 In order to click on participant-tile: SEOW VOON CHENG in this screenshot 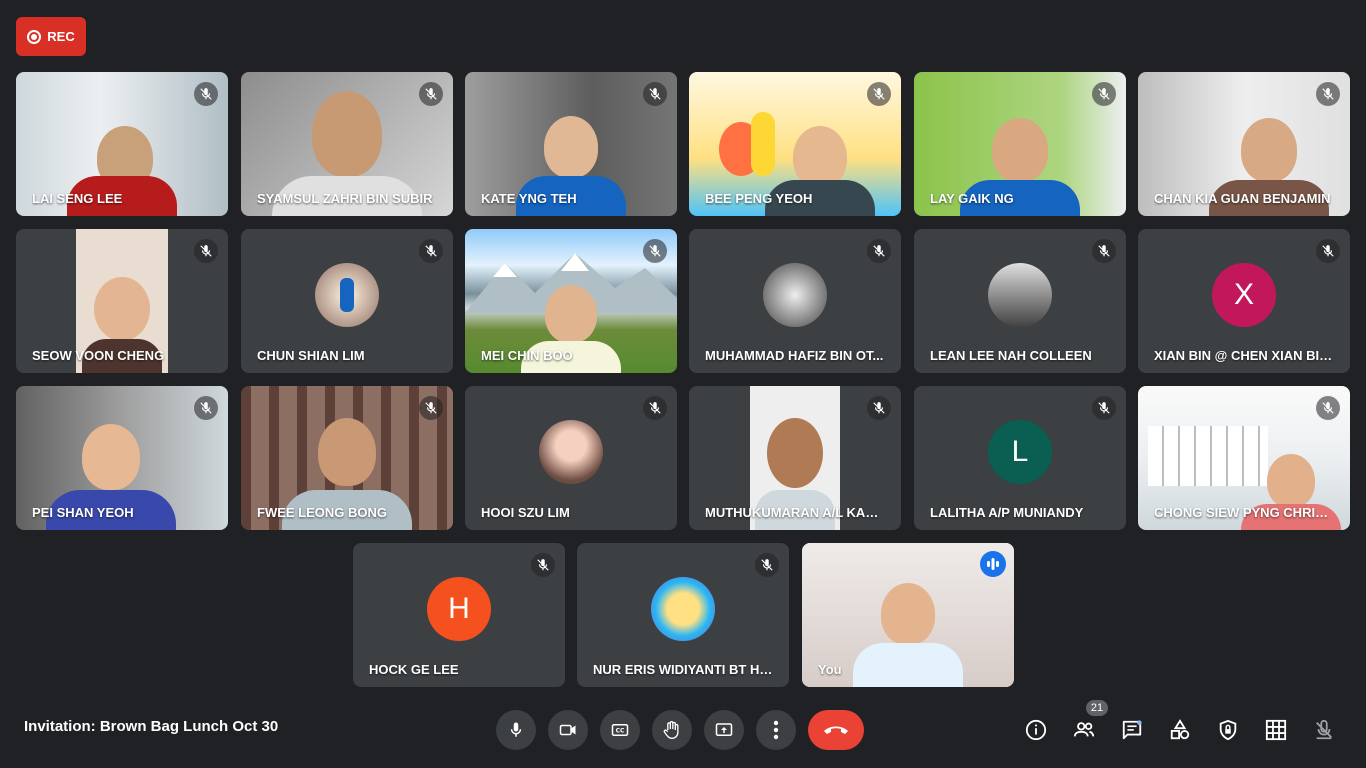, I will do `click(122, 301)`.